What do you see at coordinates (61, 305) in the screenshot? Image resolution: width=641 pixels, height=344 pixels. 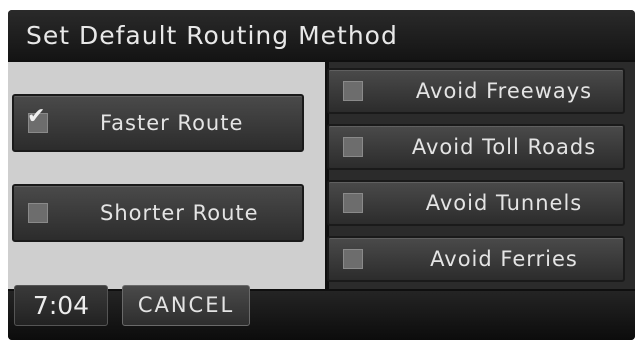 I see `clock-display: 7:04` at bounding box center [61, 305].